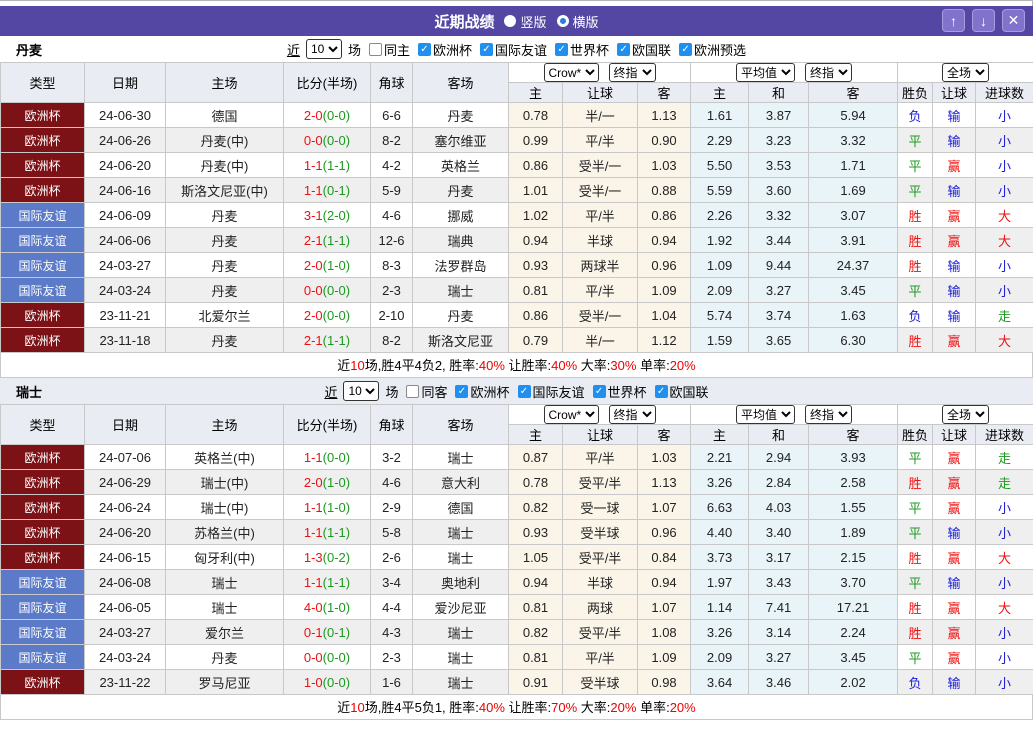 The width and height of the screenshot is (1033, 738). I want to click on avg-home-odds: 3.64, so click(720, 682).